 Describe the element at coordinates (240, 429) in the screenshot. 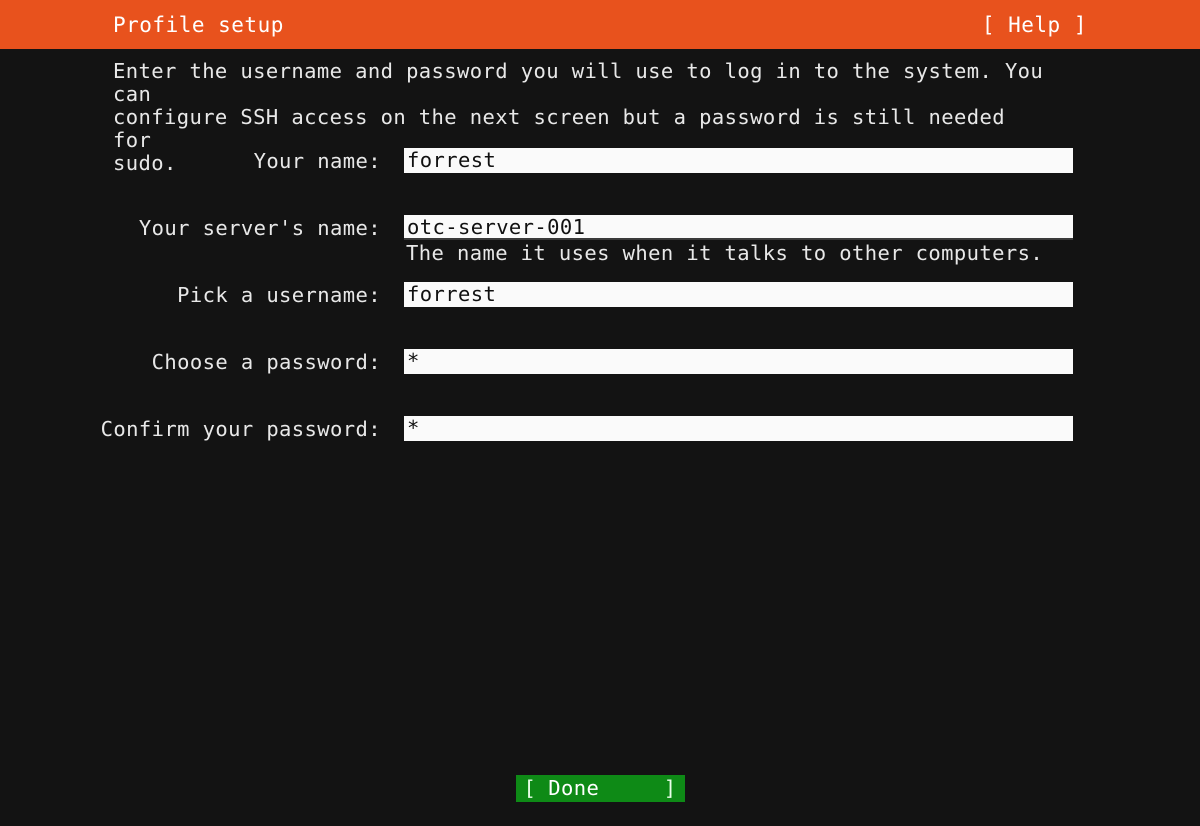

I see `label-confirm-password: Confirm your password:` at that location.